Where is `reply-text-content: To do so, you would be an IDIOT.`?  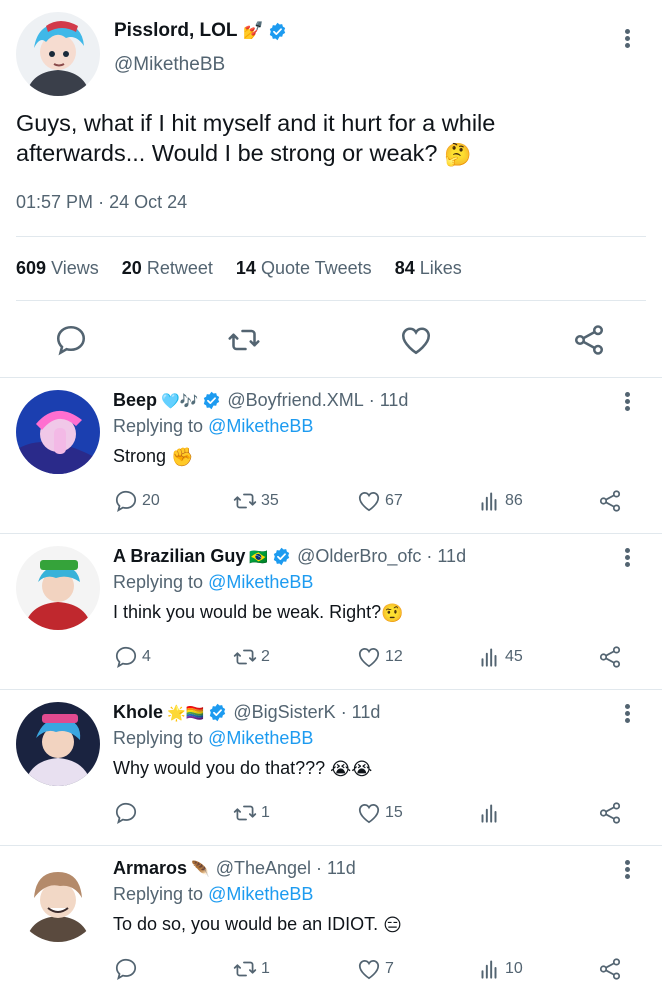 reply-text-content: To do so, you would be an IDIOT. is located at coordinates (246, 924).